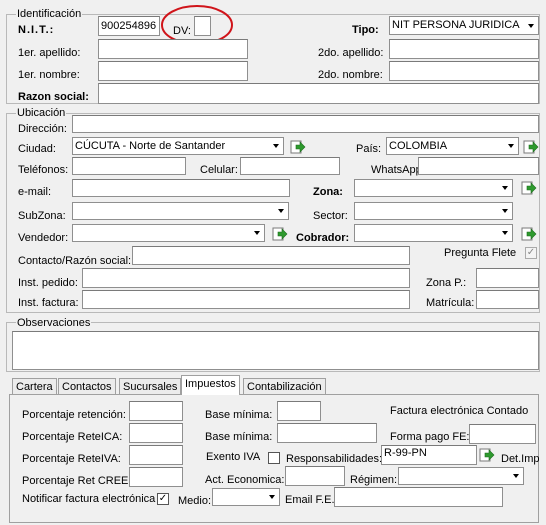  What do you see at coordinates (246, 278) in the screenshot?
I see `inst-pedido-input` at bounding box center [246, 278].